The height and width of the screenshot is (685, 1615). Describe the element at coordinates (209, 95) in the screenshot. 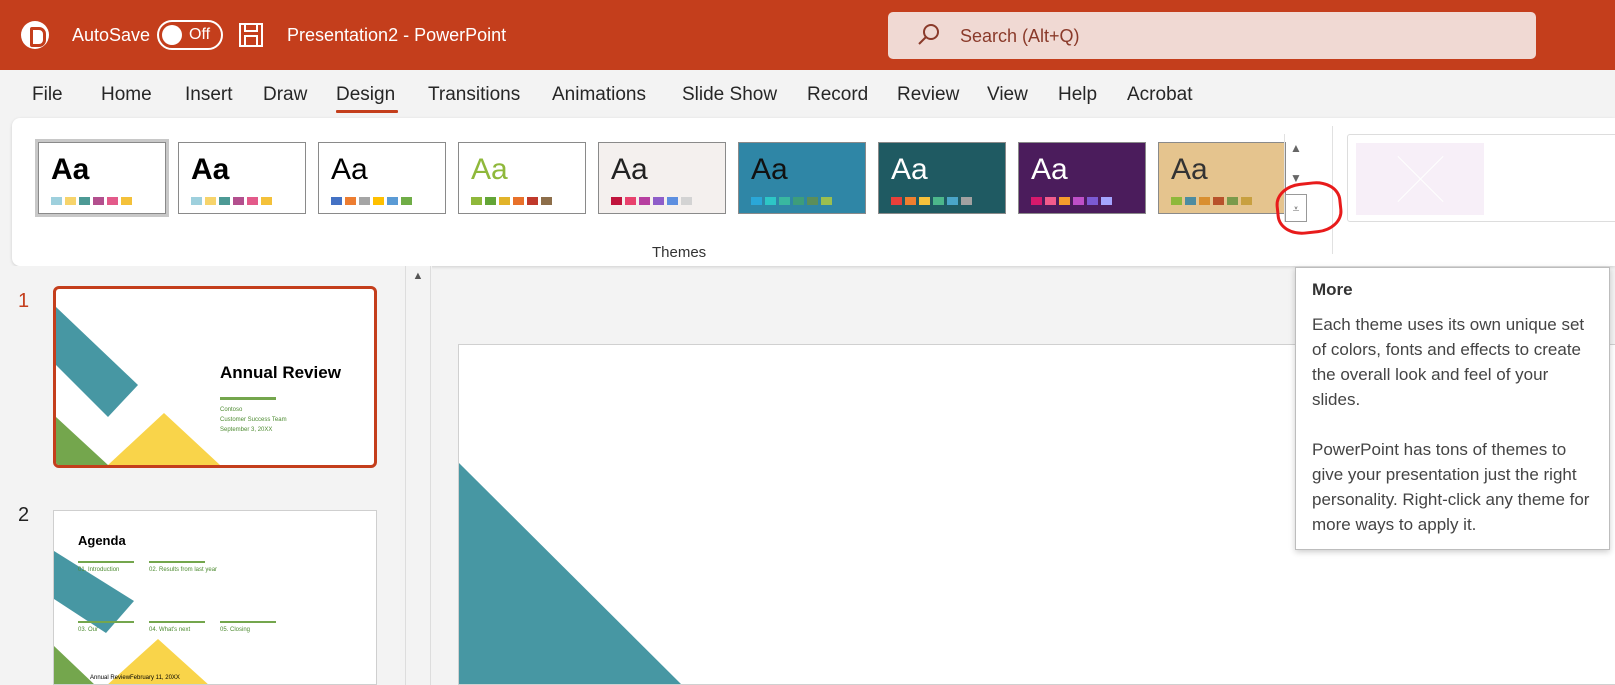

I see `tab-insert: Insert` at that location.